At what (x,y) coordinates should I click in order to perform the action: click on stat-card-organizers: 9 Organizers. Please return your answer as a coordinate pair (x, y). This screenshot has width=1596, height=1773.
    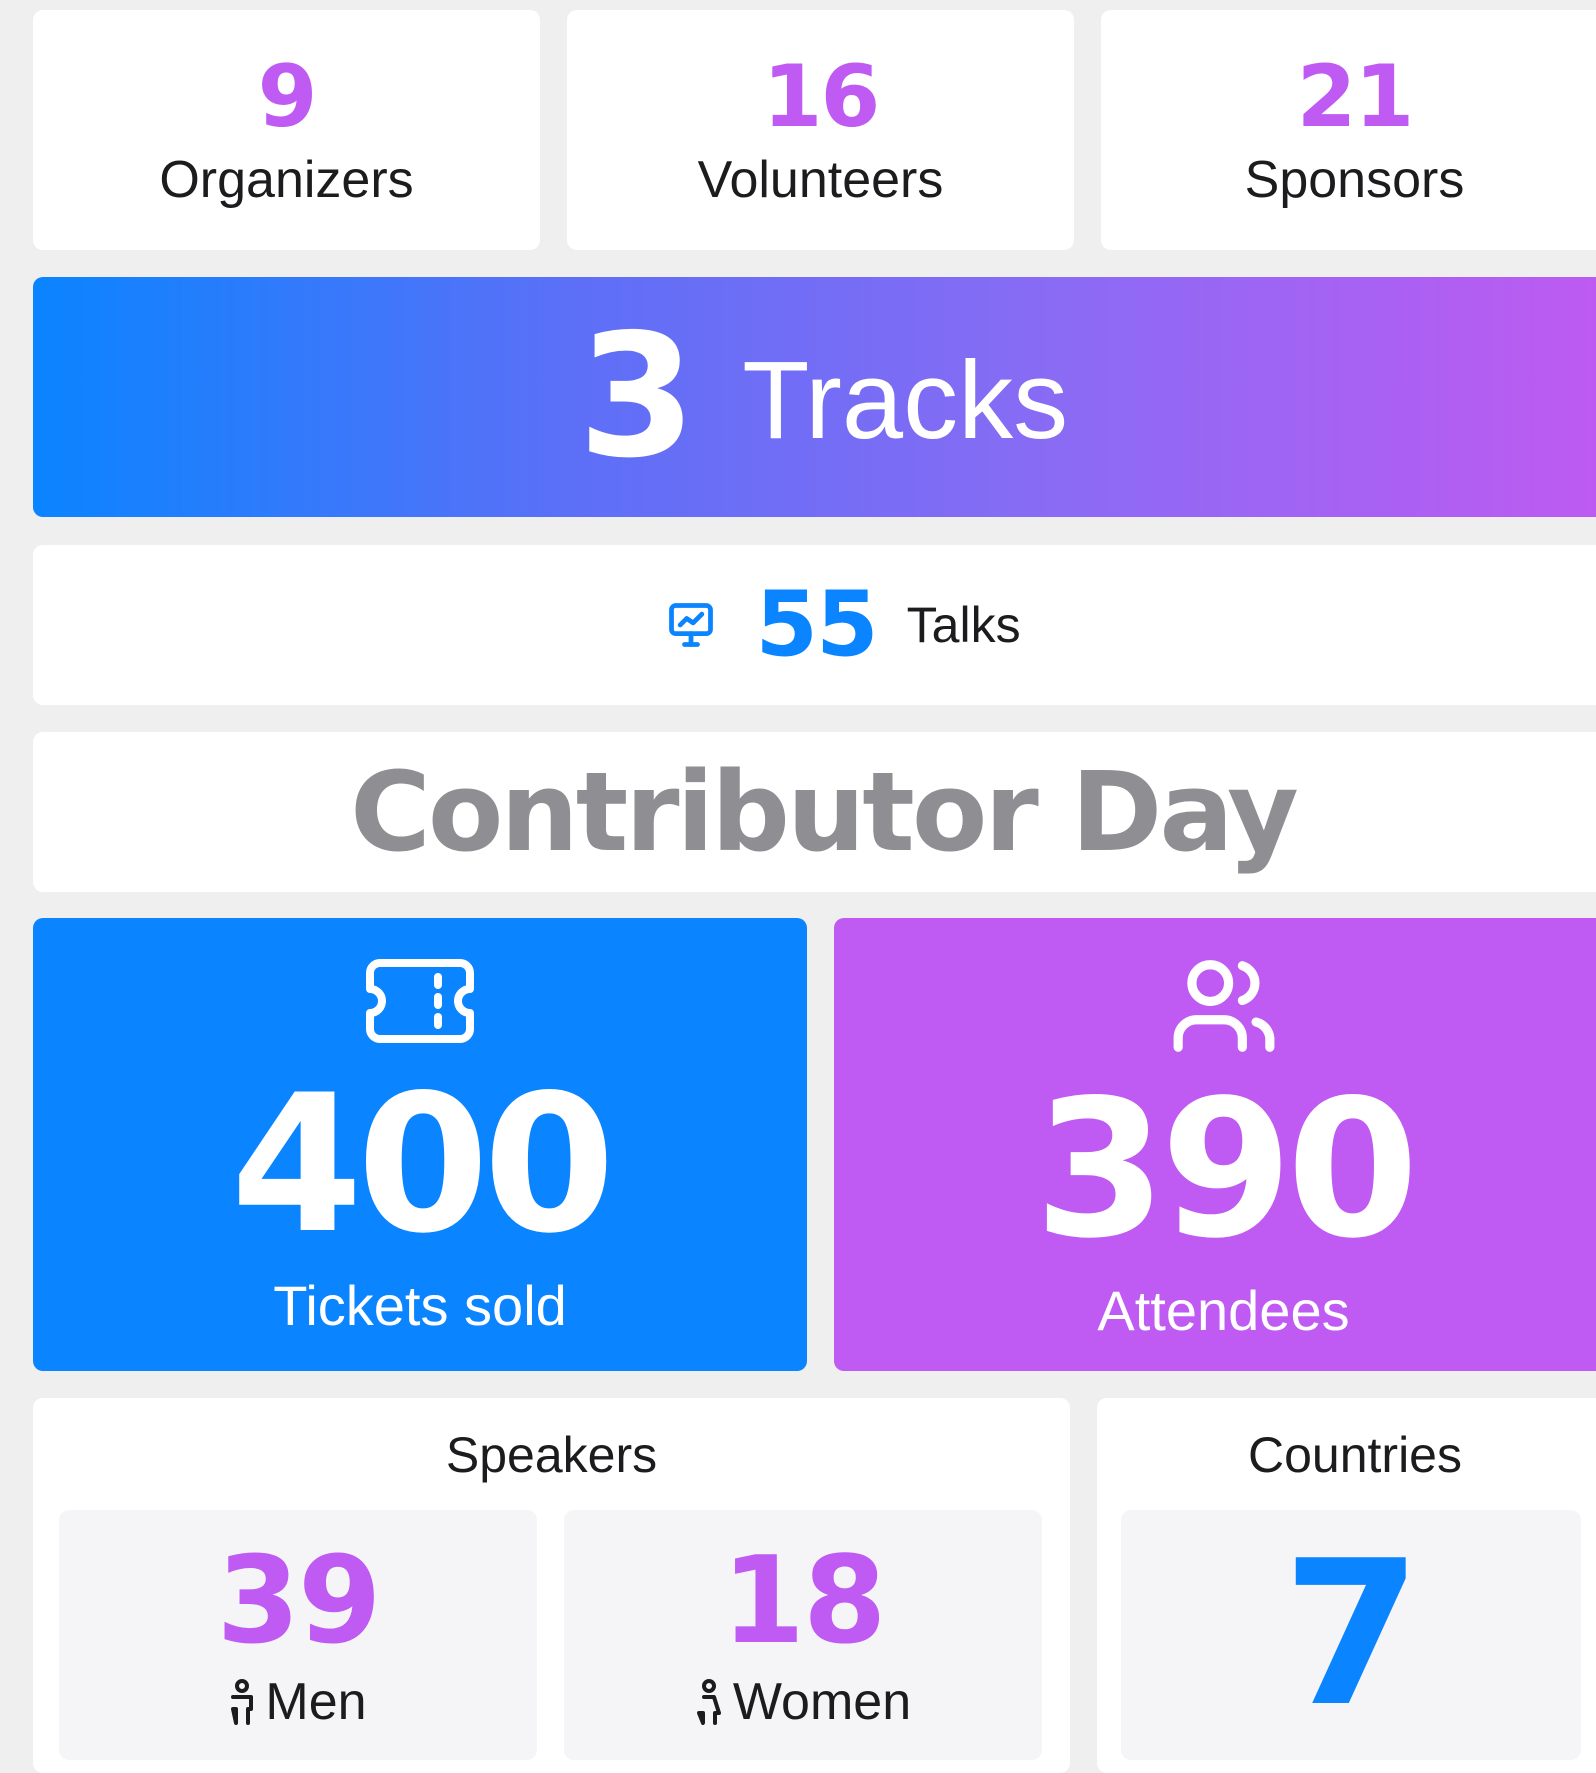
    Looking at the image, I should click on (286, 130).